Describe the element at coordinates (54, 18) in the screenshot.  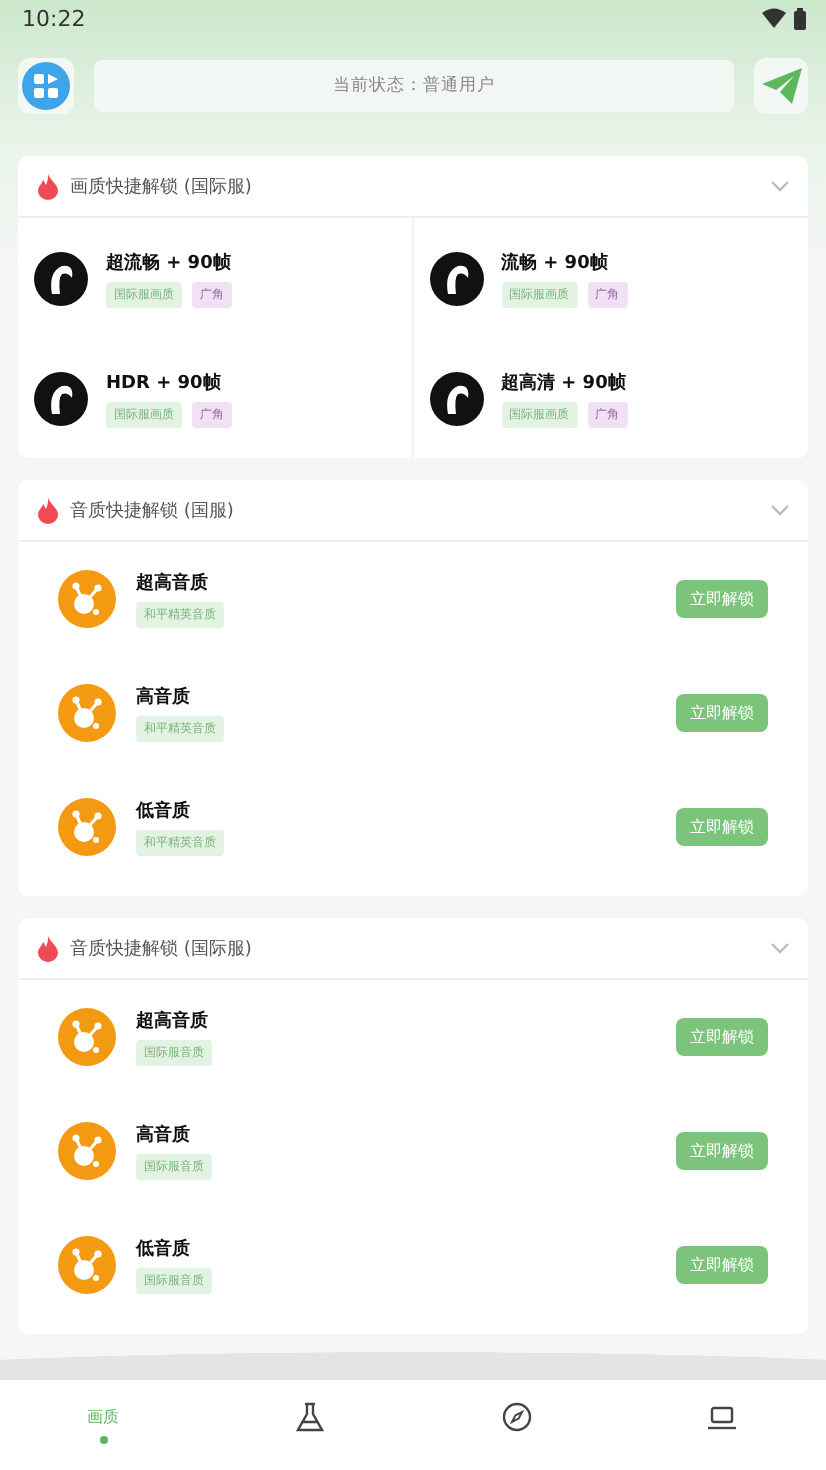
I see `status-time: 10:22` at that location.